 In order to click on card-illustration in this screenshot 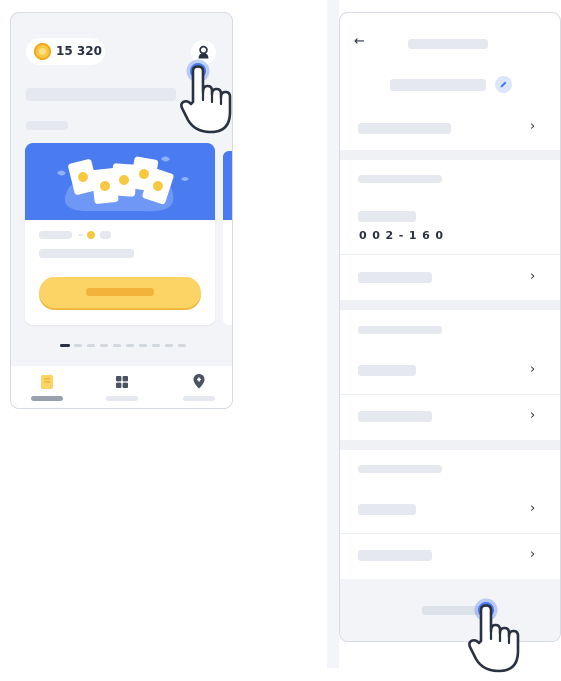, I will do `click(120, 181)`.